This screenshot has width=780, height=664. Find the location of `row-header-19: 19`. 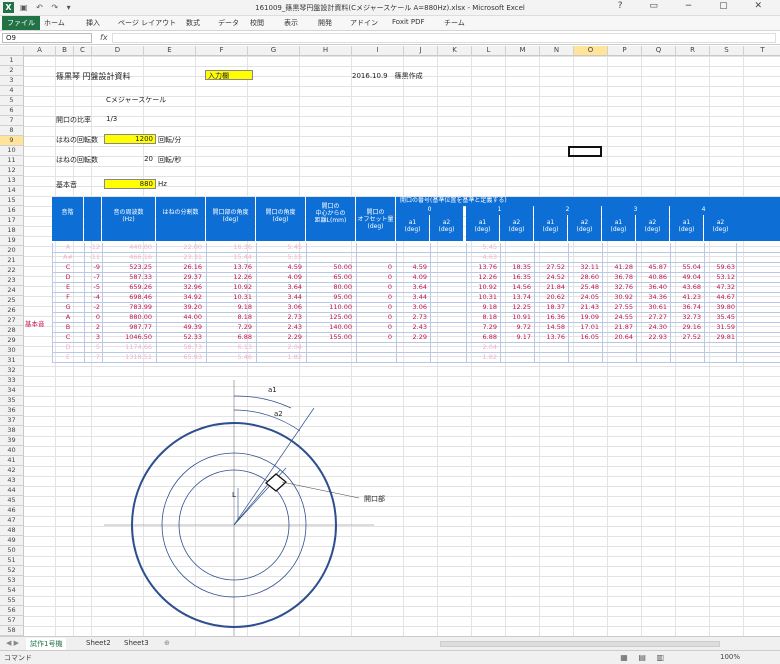

row-header-19: 19 is located at coordinates (12, 241).